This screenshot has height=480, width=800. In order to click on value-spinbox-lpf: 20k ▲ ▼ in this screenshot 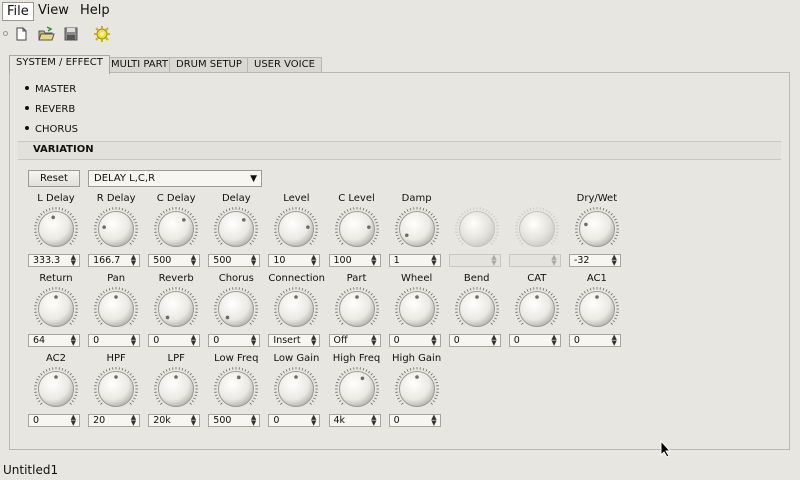, I will do `click(174, 420)`.